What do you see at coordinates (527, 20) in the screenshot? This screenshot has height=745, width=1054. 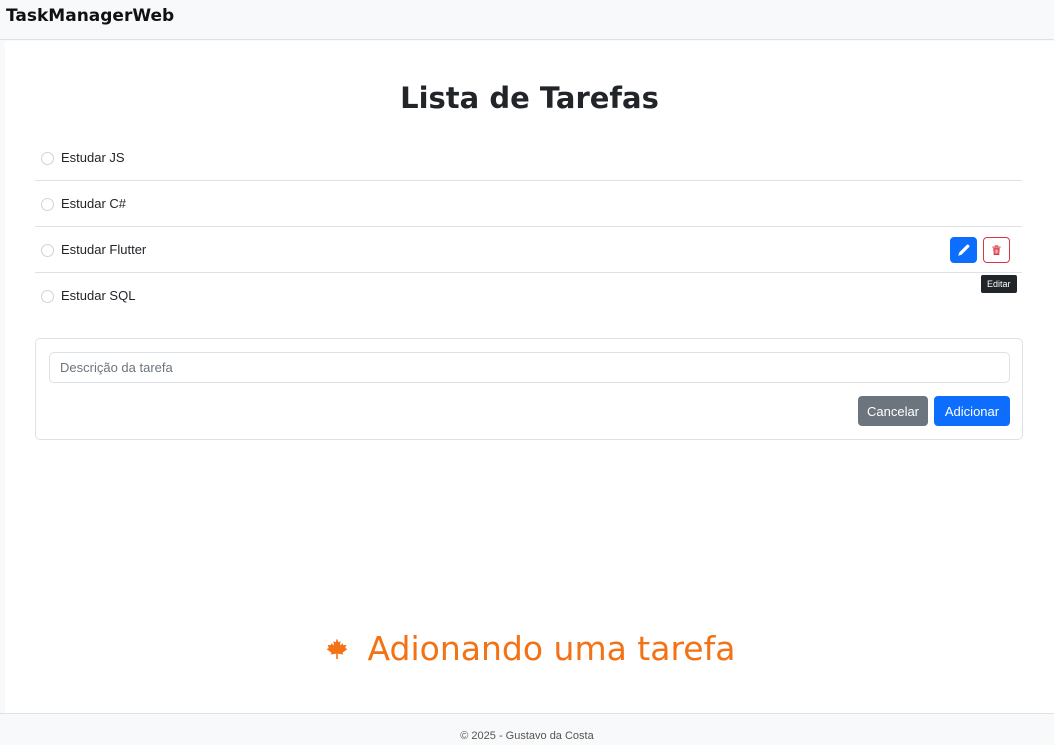 I see `navbar: TaskManagerWeb` at bounding box center [527, 20].